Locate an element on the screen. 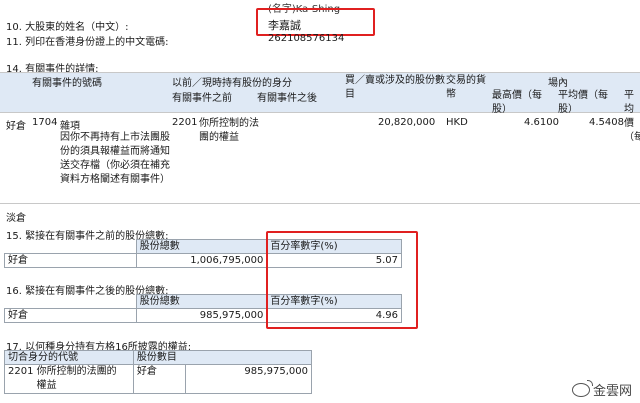 Image resolution: width=640 pixels, height=403 pixels. item14-header-avg-cut: 平均價（每 is located at coordinates (632, 116).